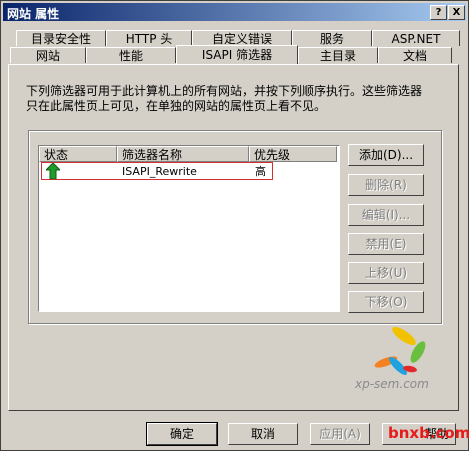 This screenshot has width=469, height=451. Describe the element at coordinates (386, 273) in the screenshot. I see `move-up-button: 上移(U)` at that location.